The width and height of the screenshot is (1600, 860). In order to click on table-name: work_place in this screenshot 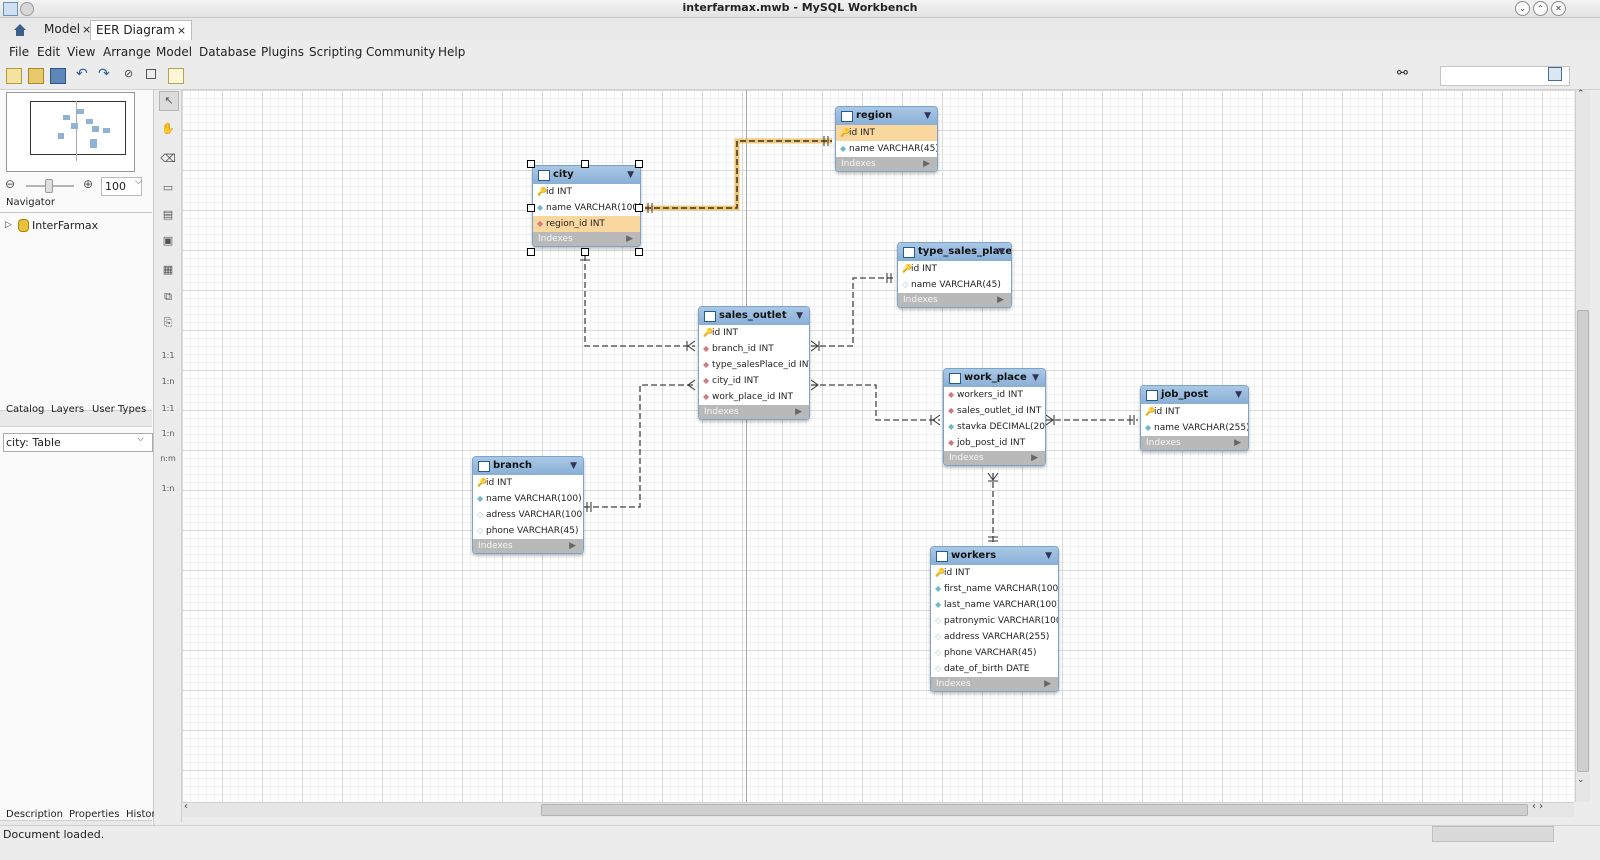, I will do `click(995, 377)`.